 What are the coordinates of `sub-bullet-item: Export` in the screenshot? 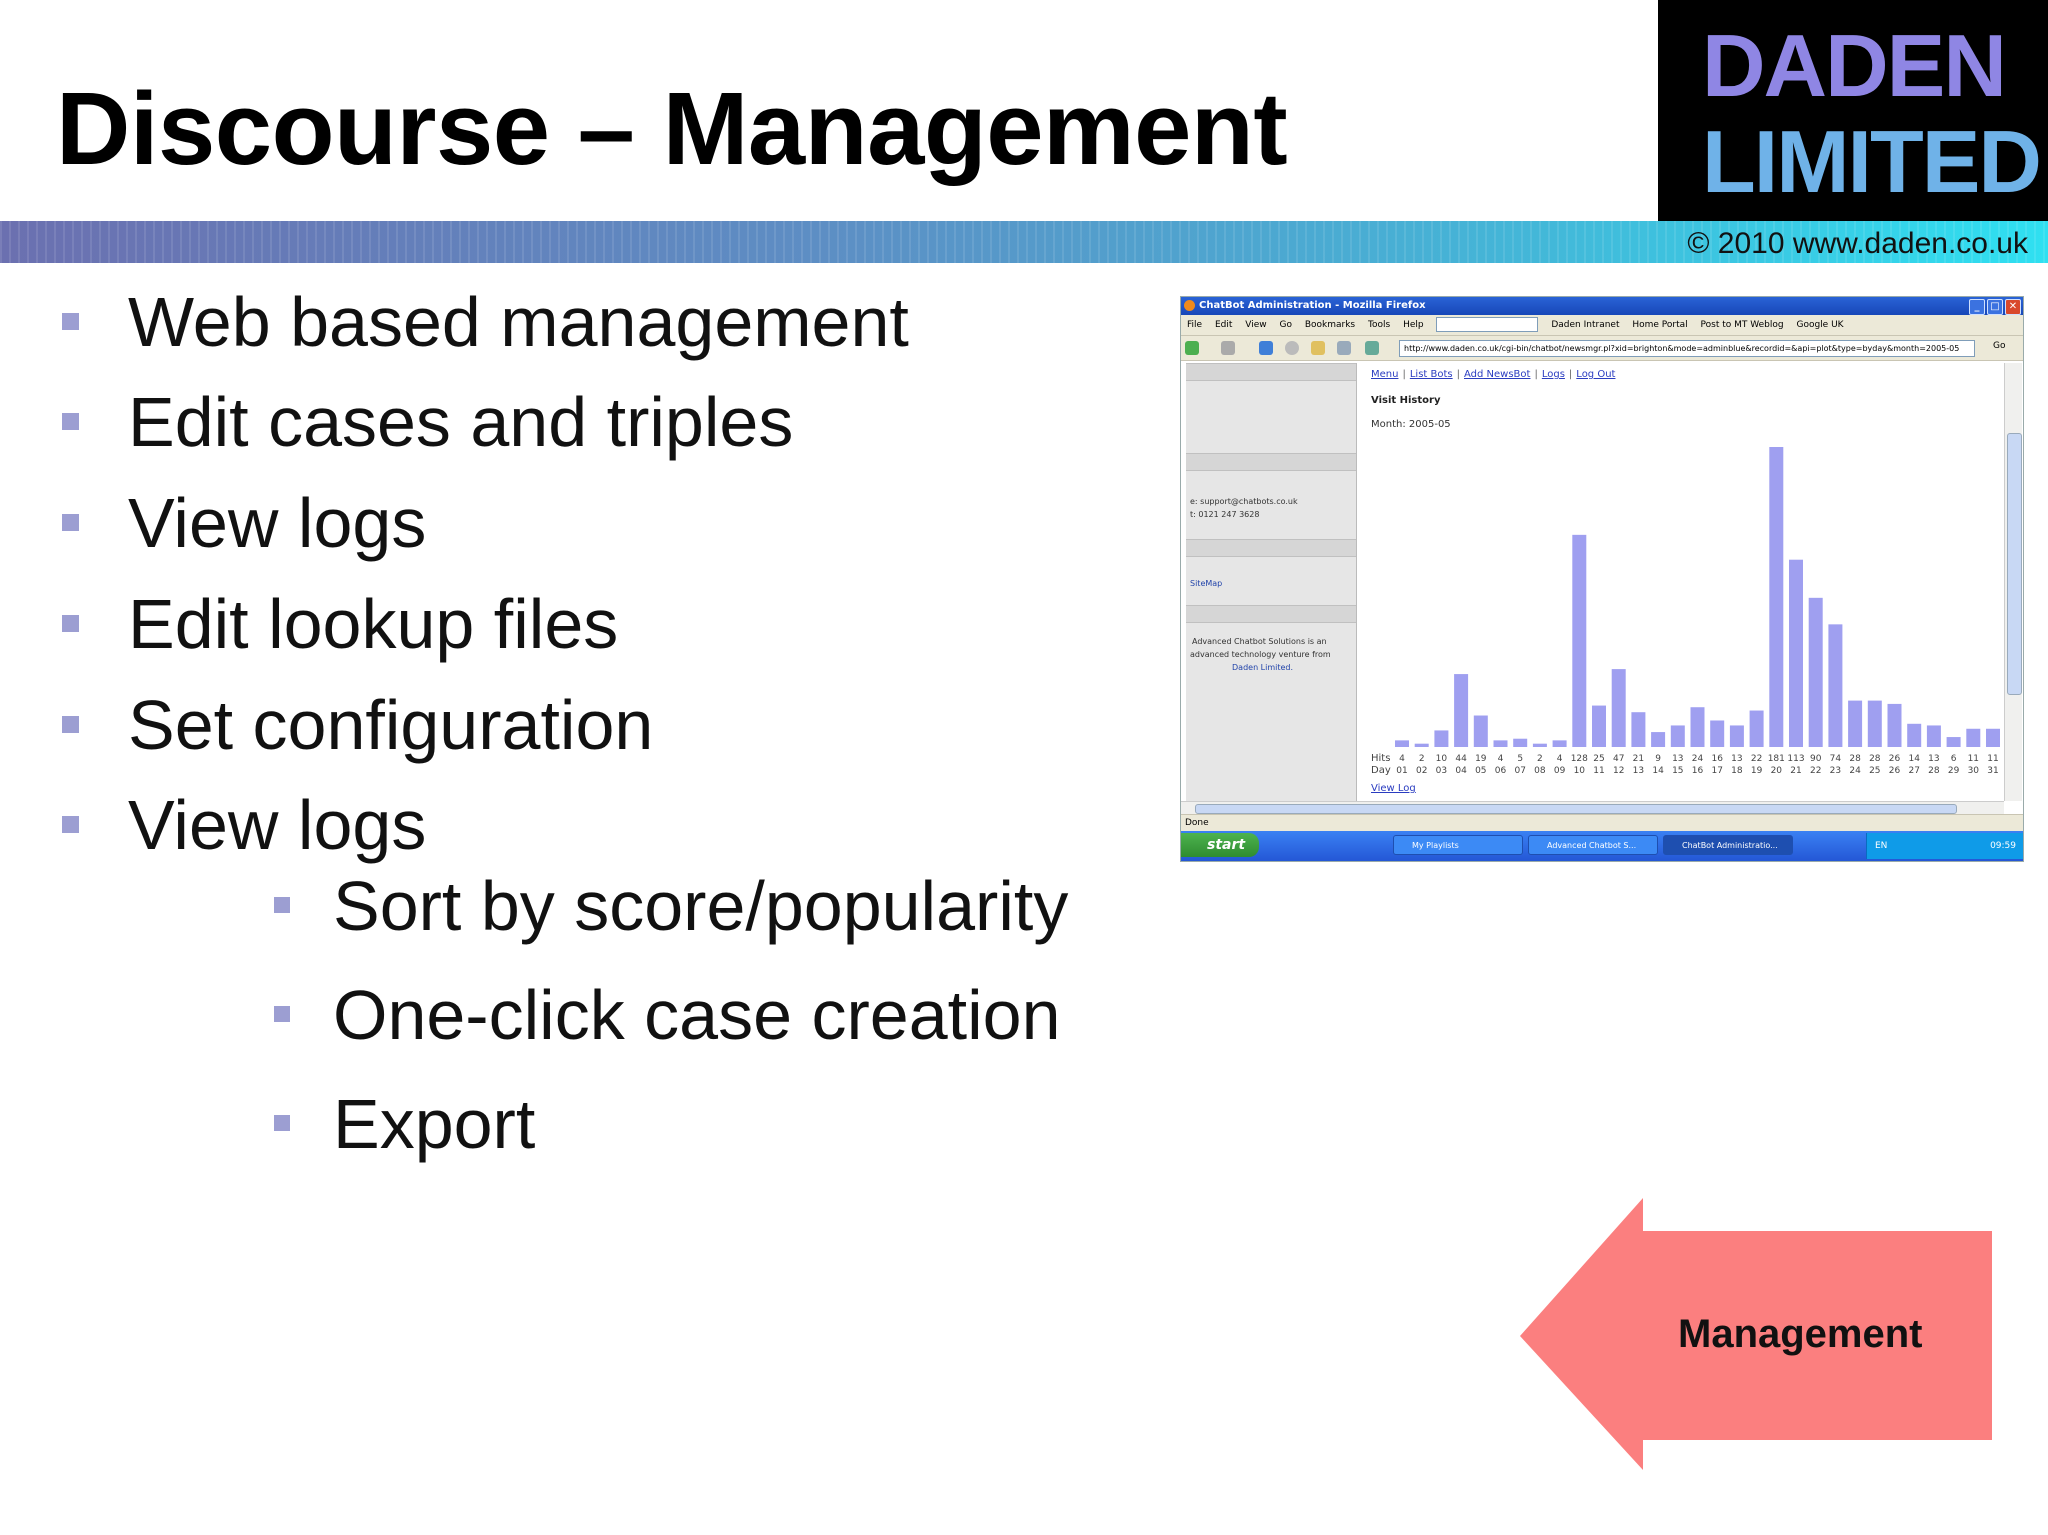 It's located at (404, 1124).